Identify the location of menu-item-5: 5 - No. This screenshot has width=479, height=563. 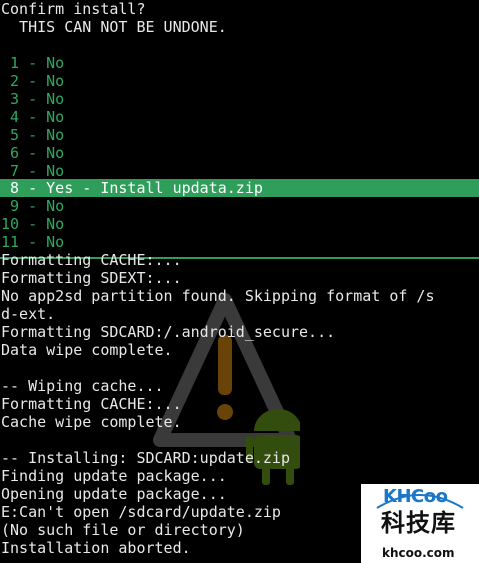
(240, 135).